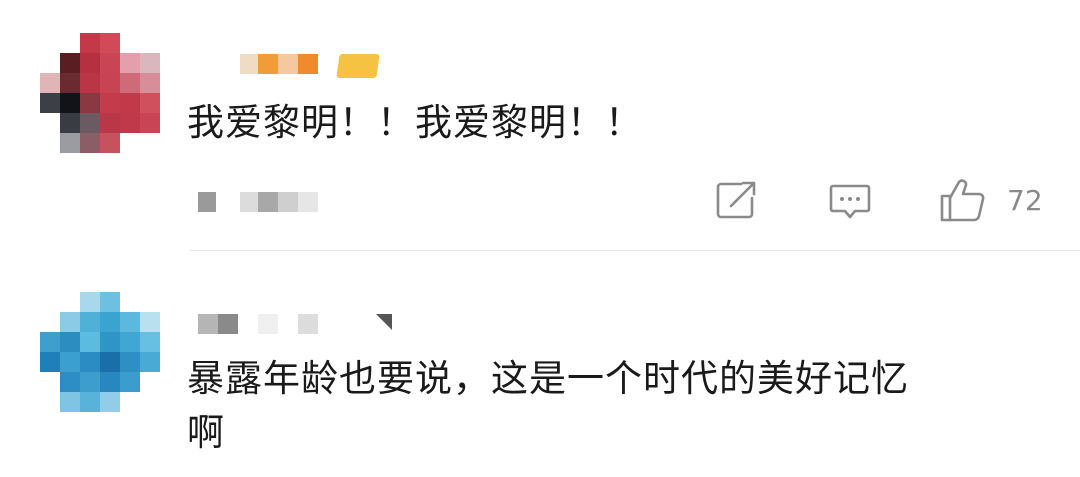 The image size is (1080, 477). I want to click on share-button, so click(737, 200).